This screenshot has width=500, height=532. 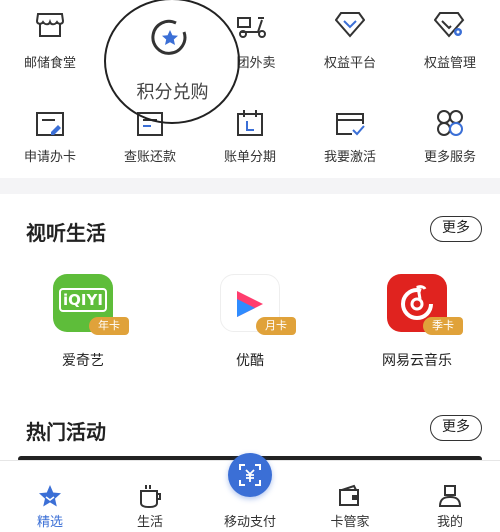 What do you see at coordinates (50, 40) in the screenshot?
I see `grid-item-canteen: 邮储食堂` at bounding box center [50, 40].